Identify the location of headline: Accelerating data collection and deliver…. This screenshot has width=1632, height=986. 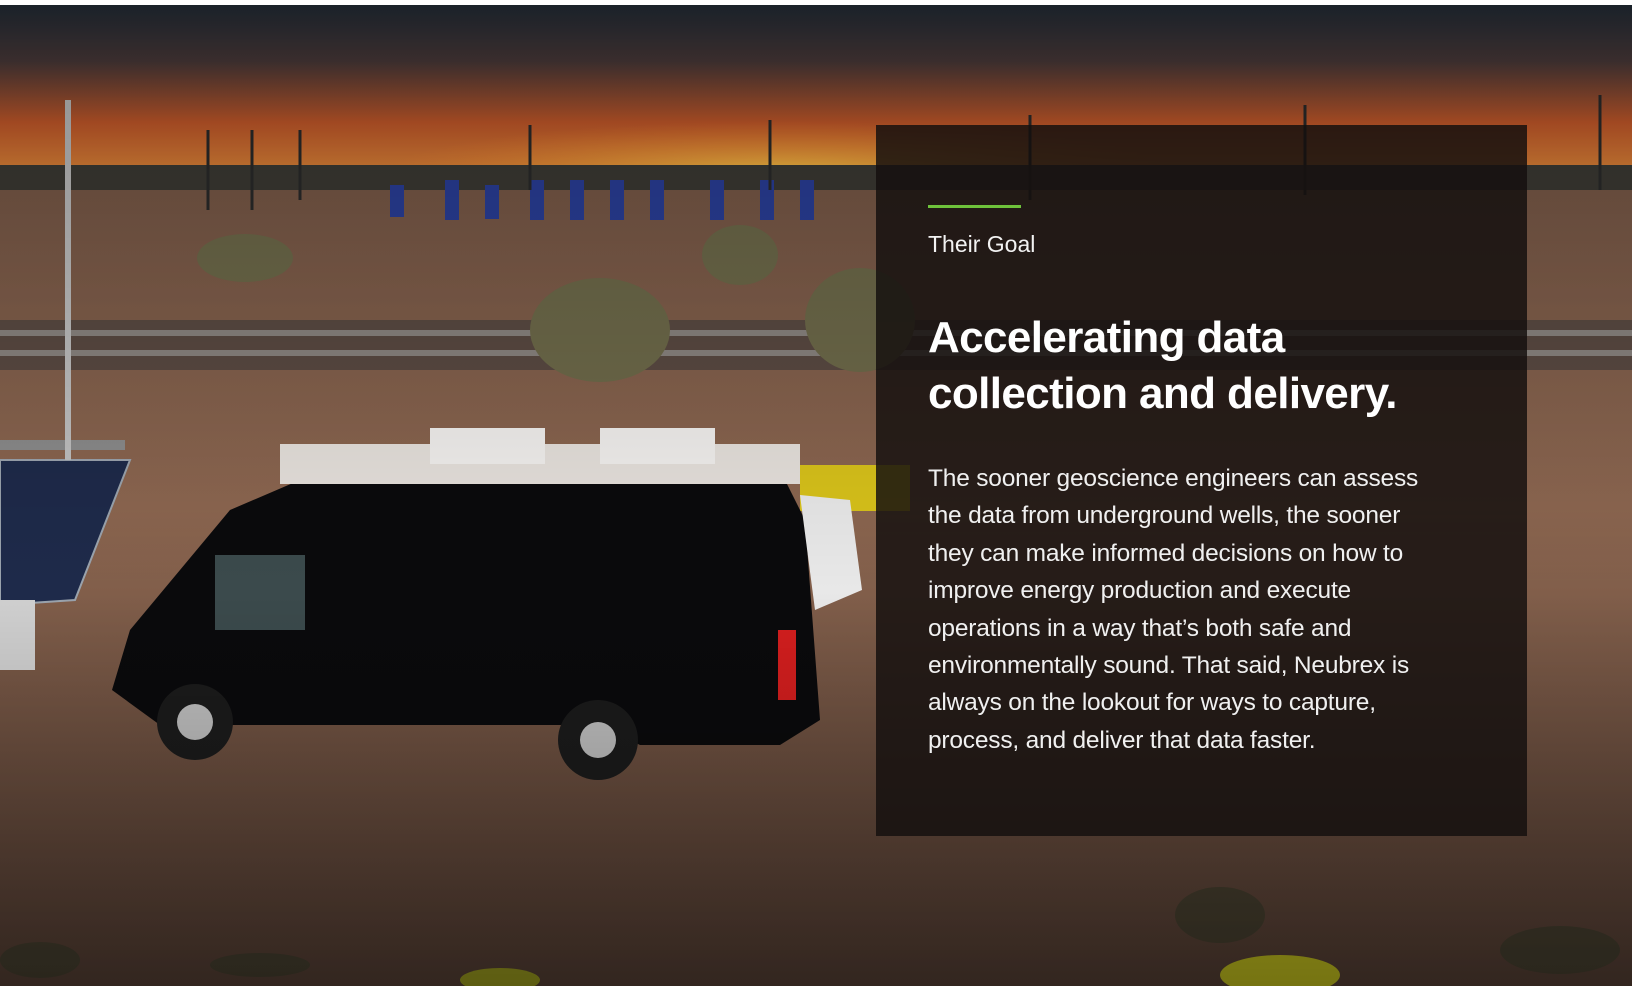
(1163, 365).